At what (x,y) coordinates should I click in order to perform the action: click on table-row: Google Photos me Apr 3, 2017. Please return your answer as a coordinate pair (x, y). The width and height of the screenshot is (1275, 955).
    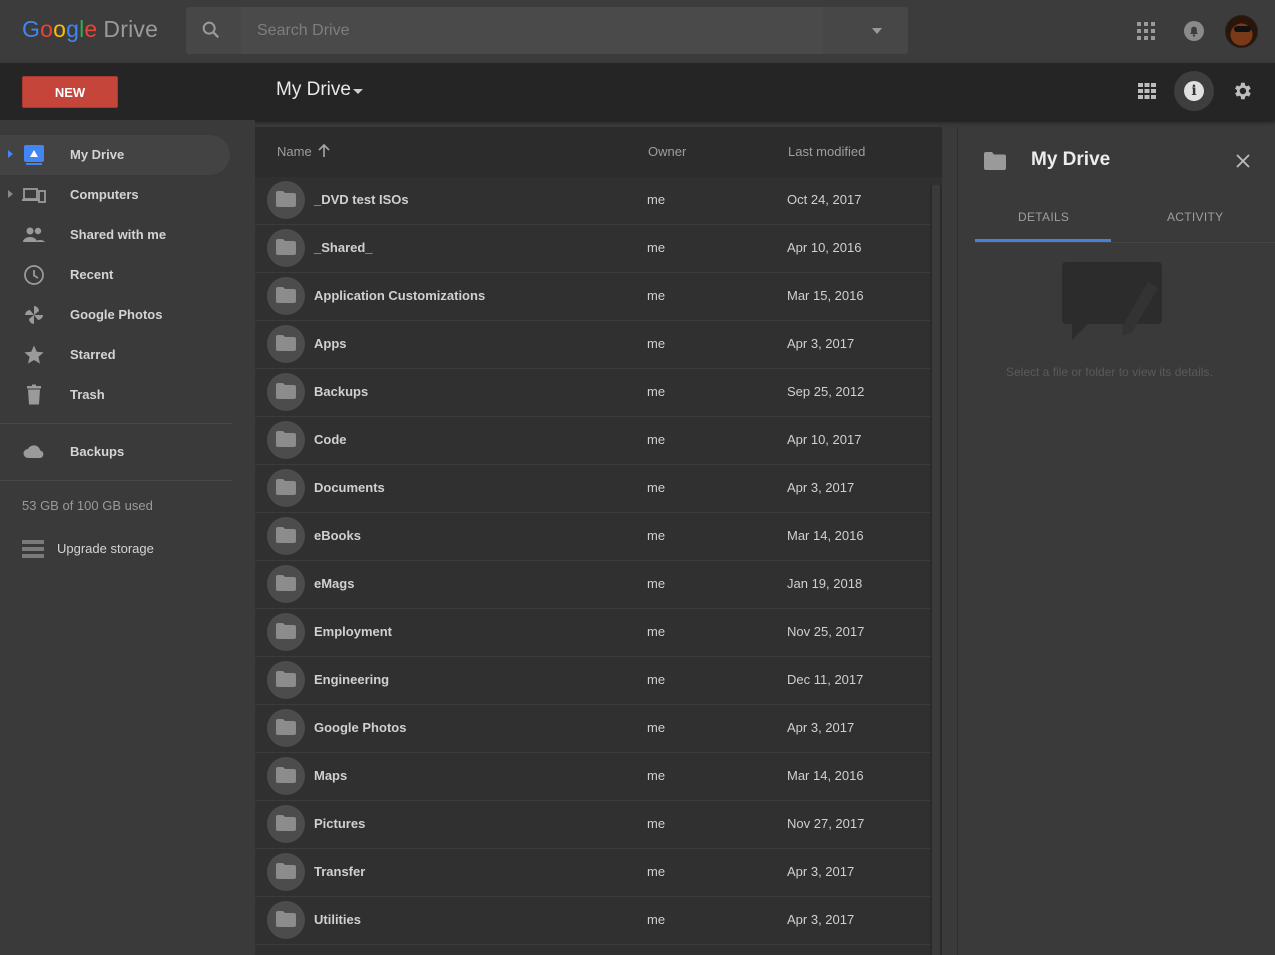
    Looking at the image, I should click on (592, 729).